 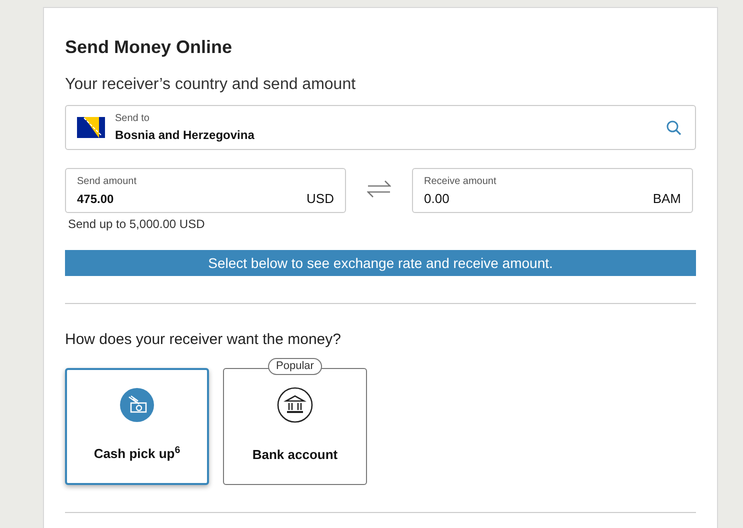 I want to click on bosnia-flag-icon, so click(x=91, y=127).